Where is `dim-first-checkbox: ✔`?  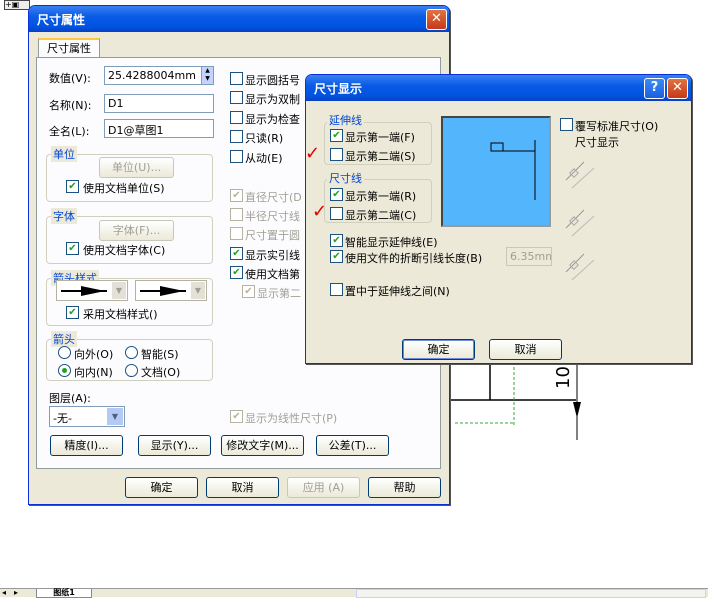
dim-first-checkbox: ✔ is located at coordinates (336, 194).